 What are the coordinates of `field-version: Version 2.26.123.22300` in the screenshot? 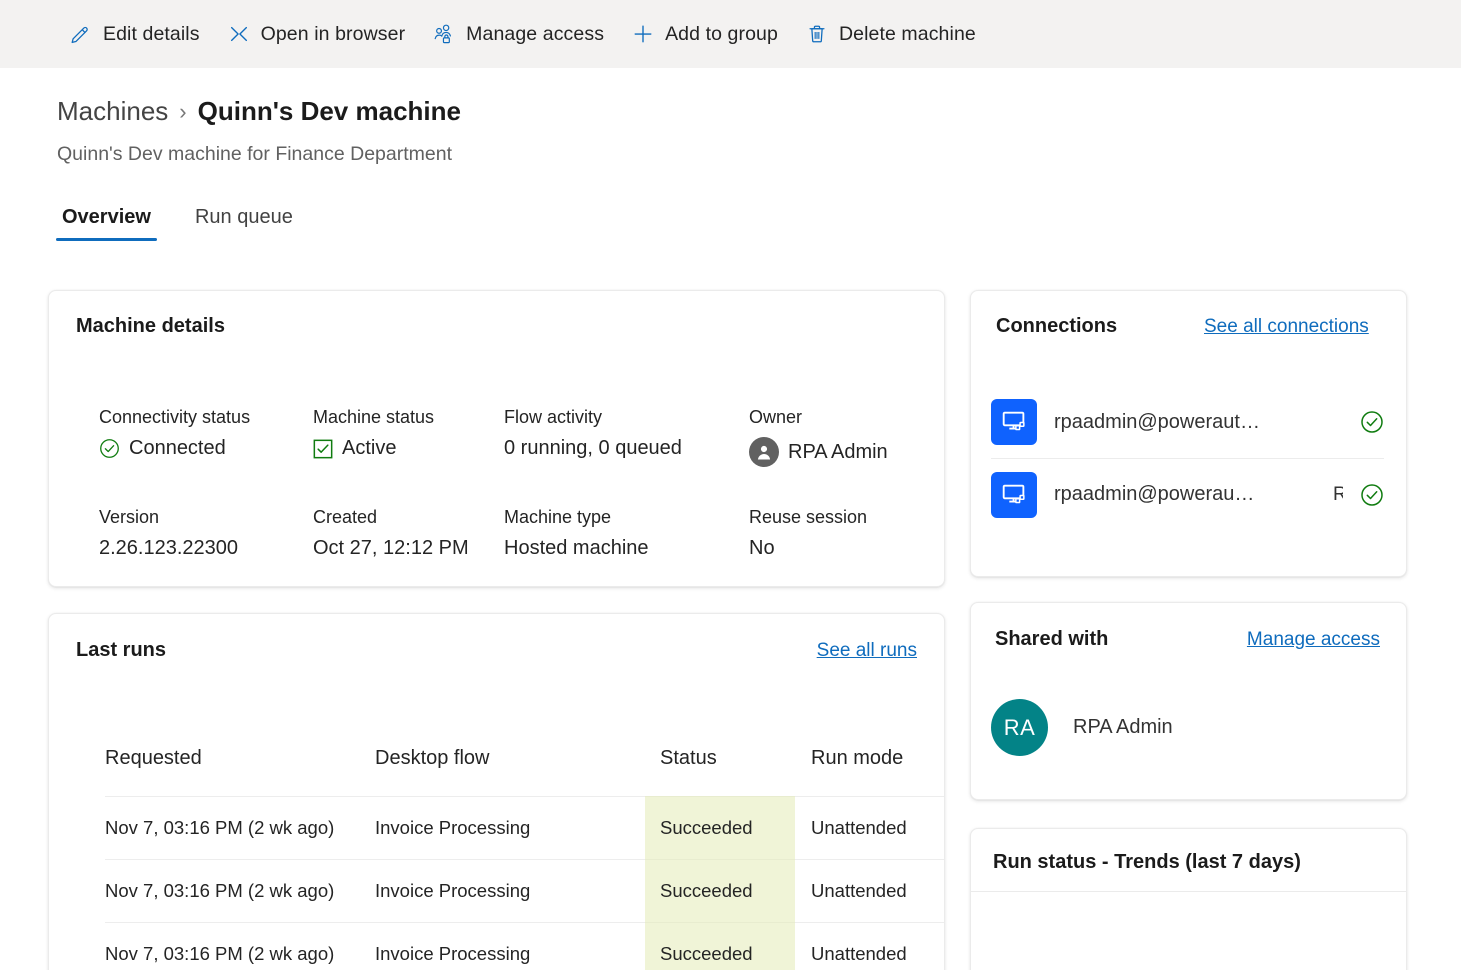 It's located at (206, 533).